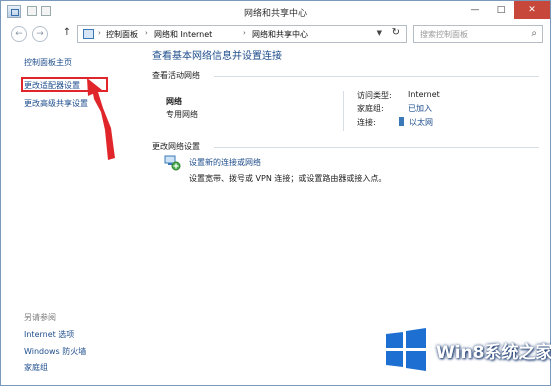 This screenshot has width=551, height=386. I want to click on red-highlight-box, so click(64, 84).